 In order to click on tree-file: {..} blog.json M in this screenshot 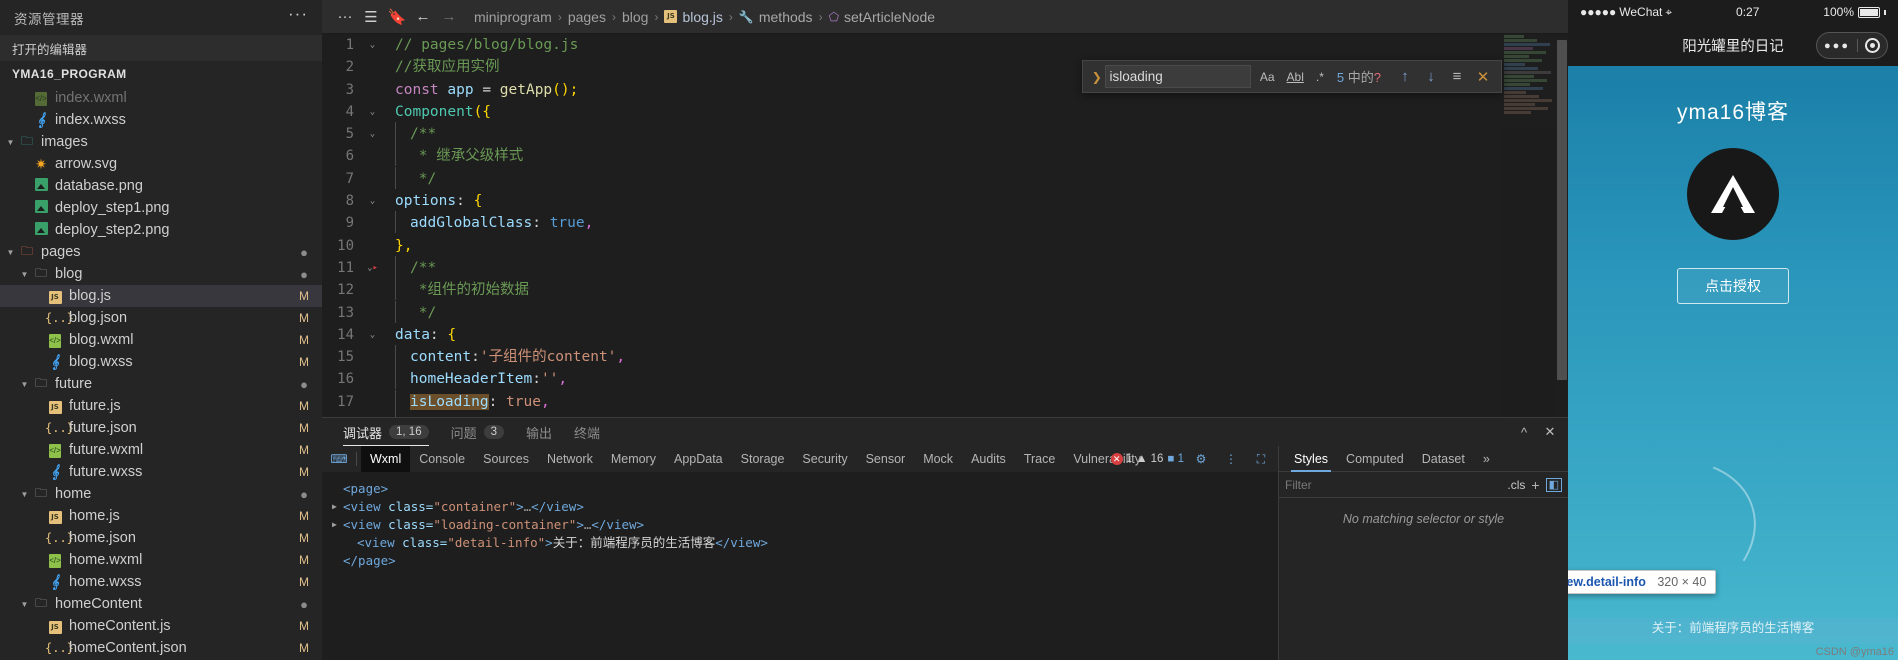, I will do `click(161, 318)`.